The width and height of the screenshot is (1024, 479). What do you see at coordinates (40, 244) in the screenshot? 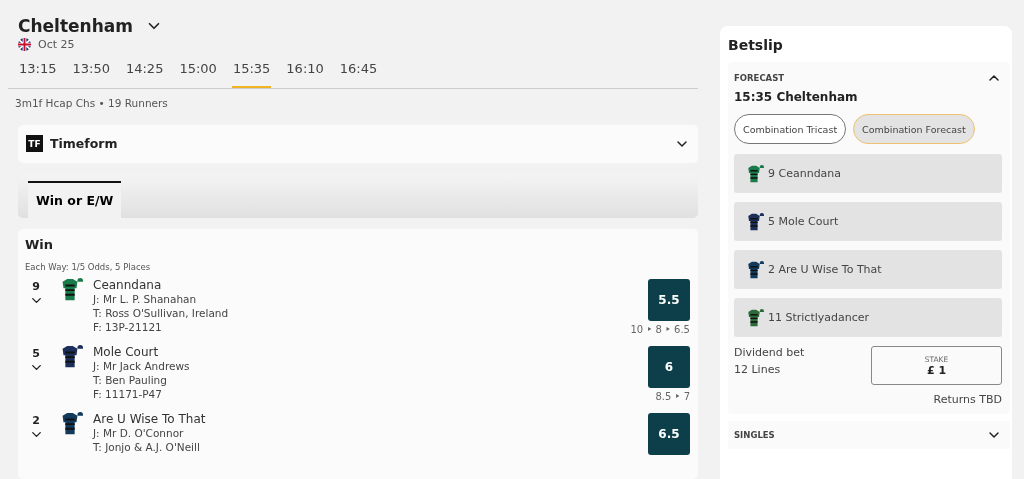
I see `market-title: Win` at bounding box center [40, 244].